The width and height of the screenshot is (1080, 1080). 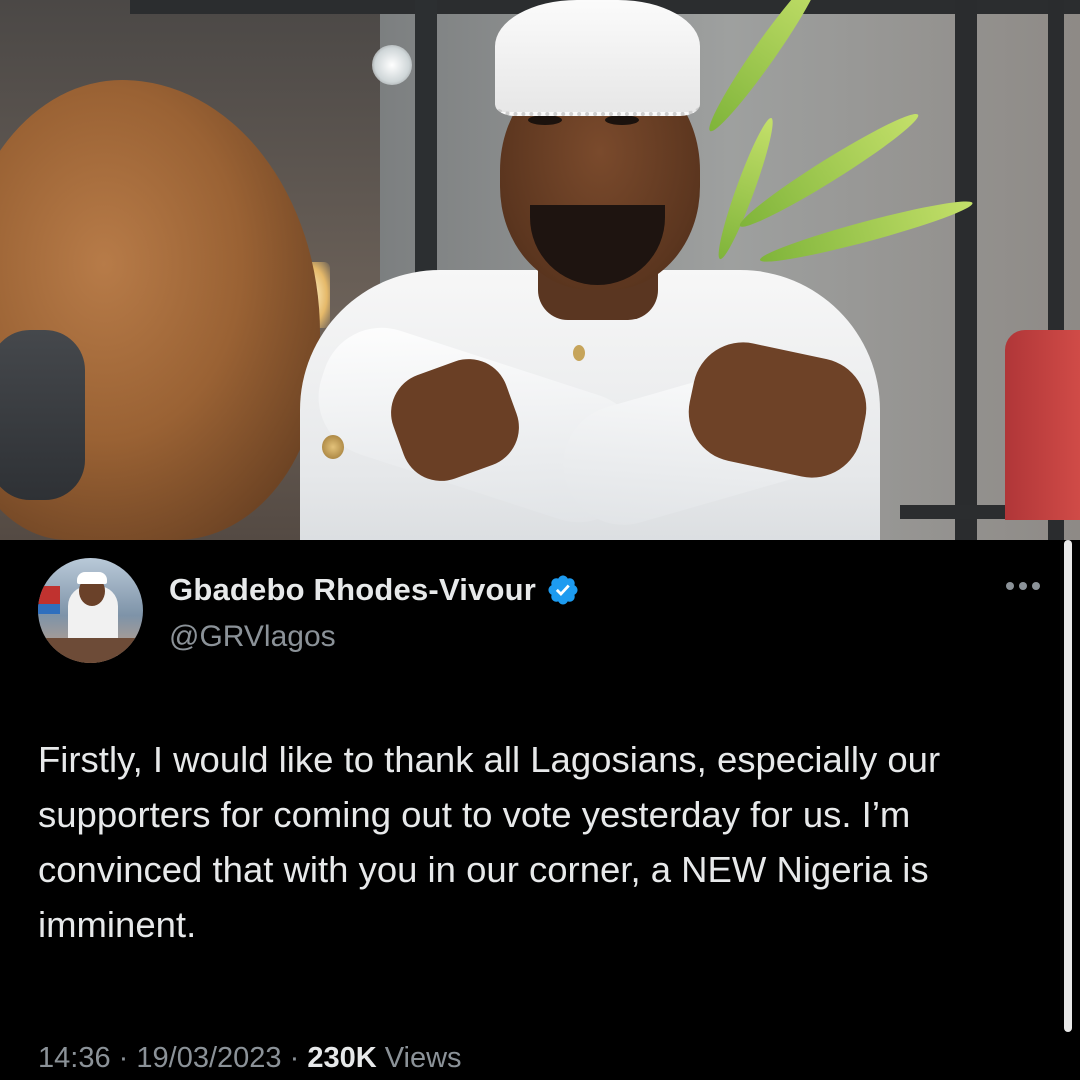 I want to click on scrollbar, so click(x=1068, y=786).